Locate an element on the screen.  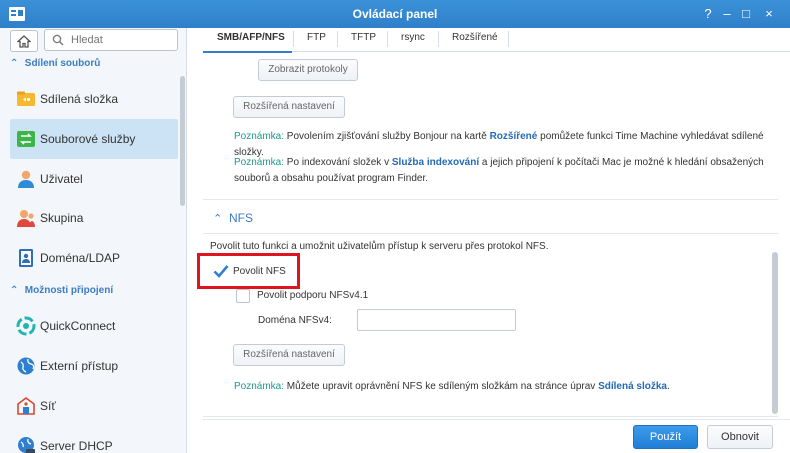
advanced-tab-link: Rozšířené is located at coordinates (514, 136).